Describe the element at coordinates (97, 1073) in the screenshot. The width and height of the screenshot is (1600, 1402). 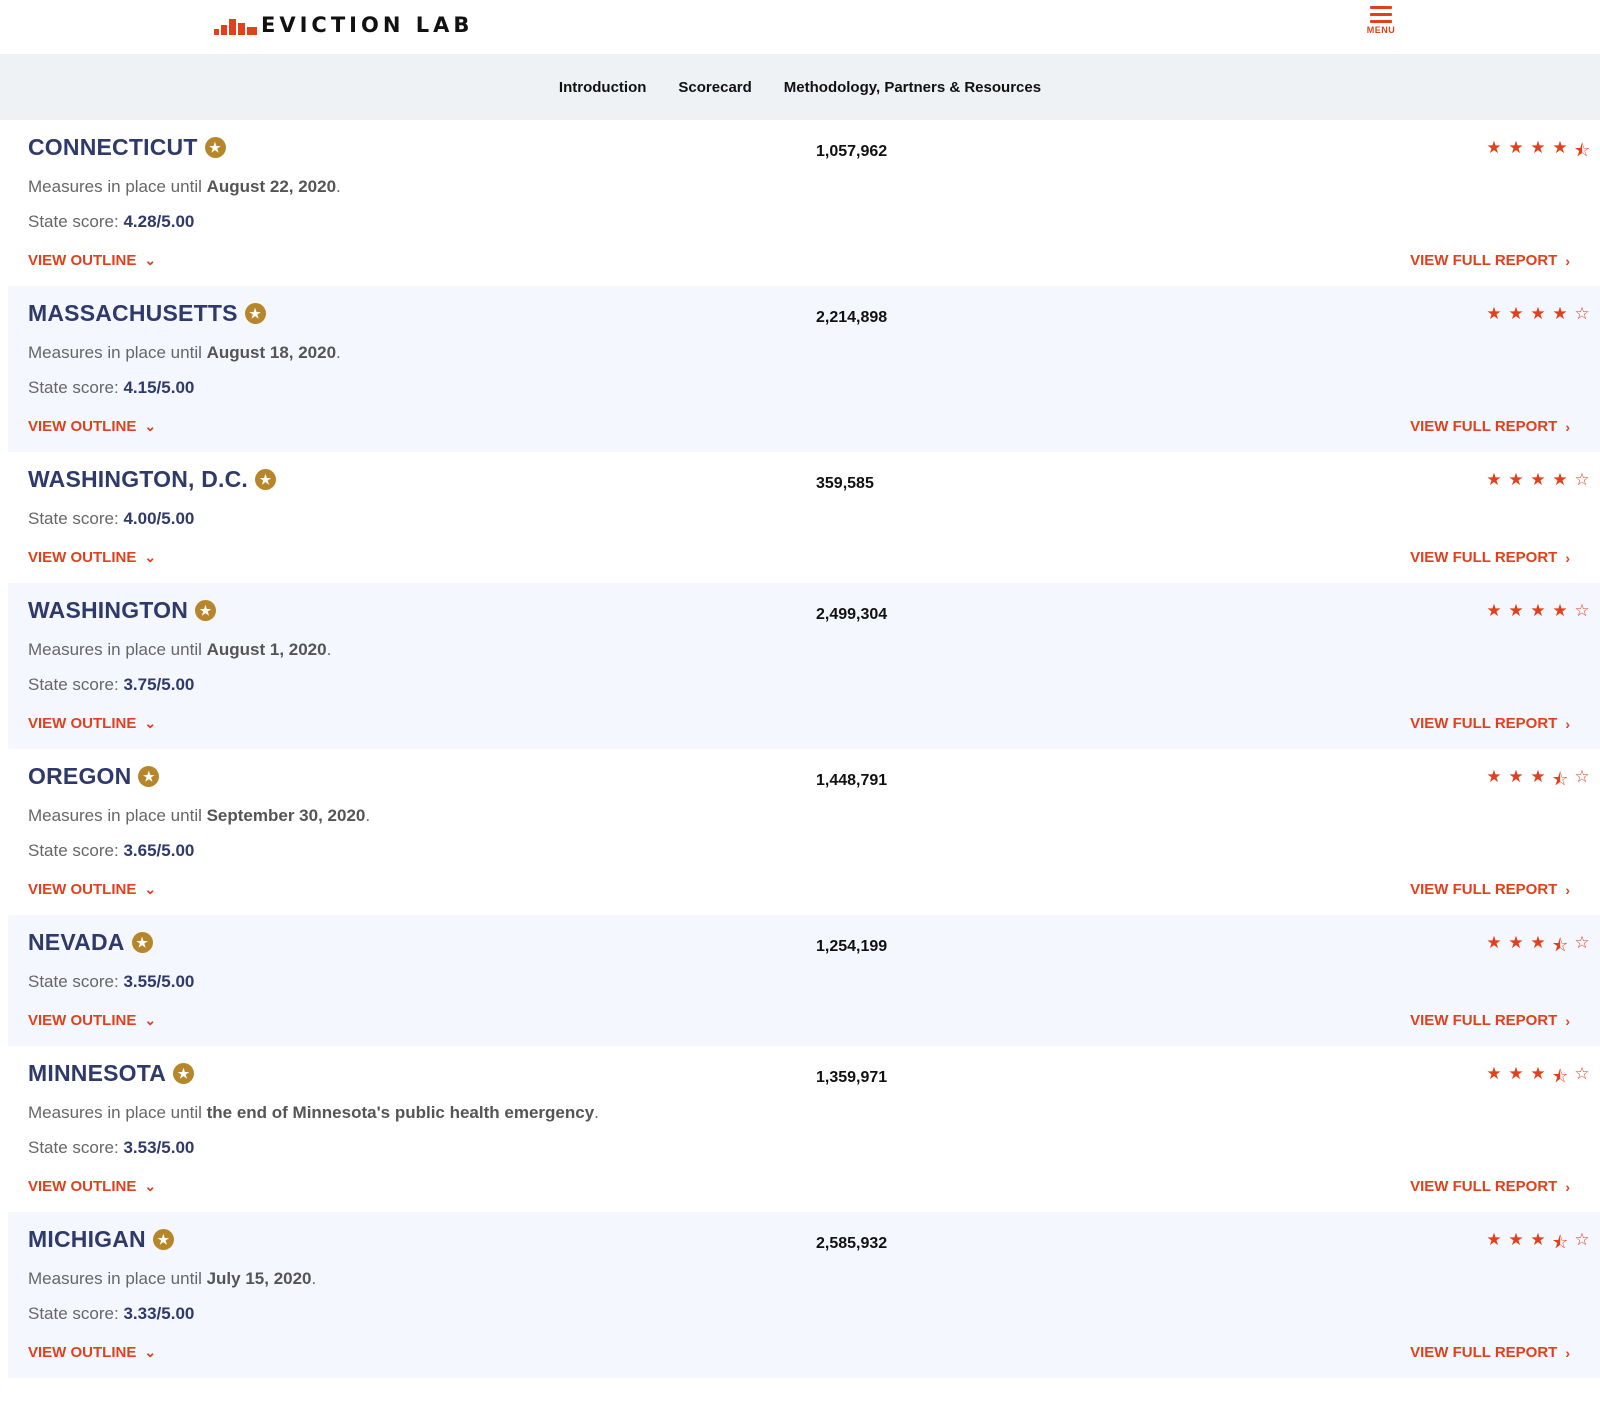
I see `state-name-text: MINNESOTA` at that location.